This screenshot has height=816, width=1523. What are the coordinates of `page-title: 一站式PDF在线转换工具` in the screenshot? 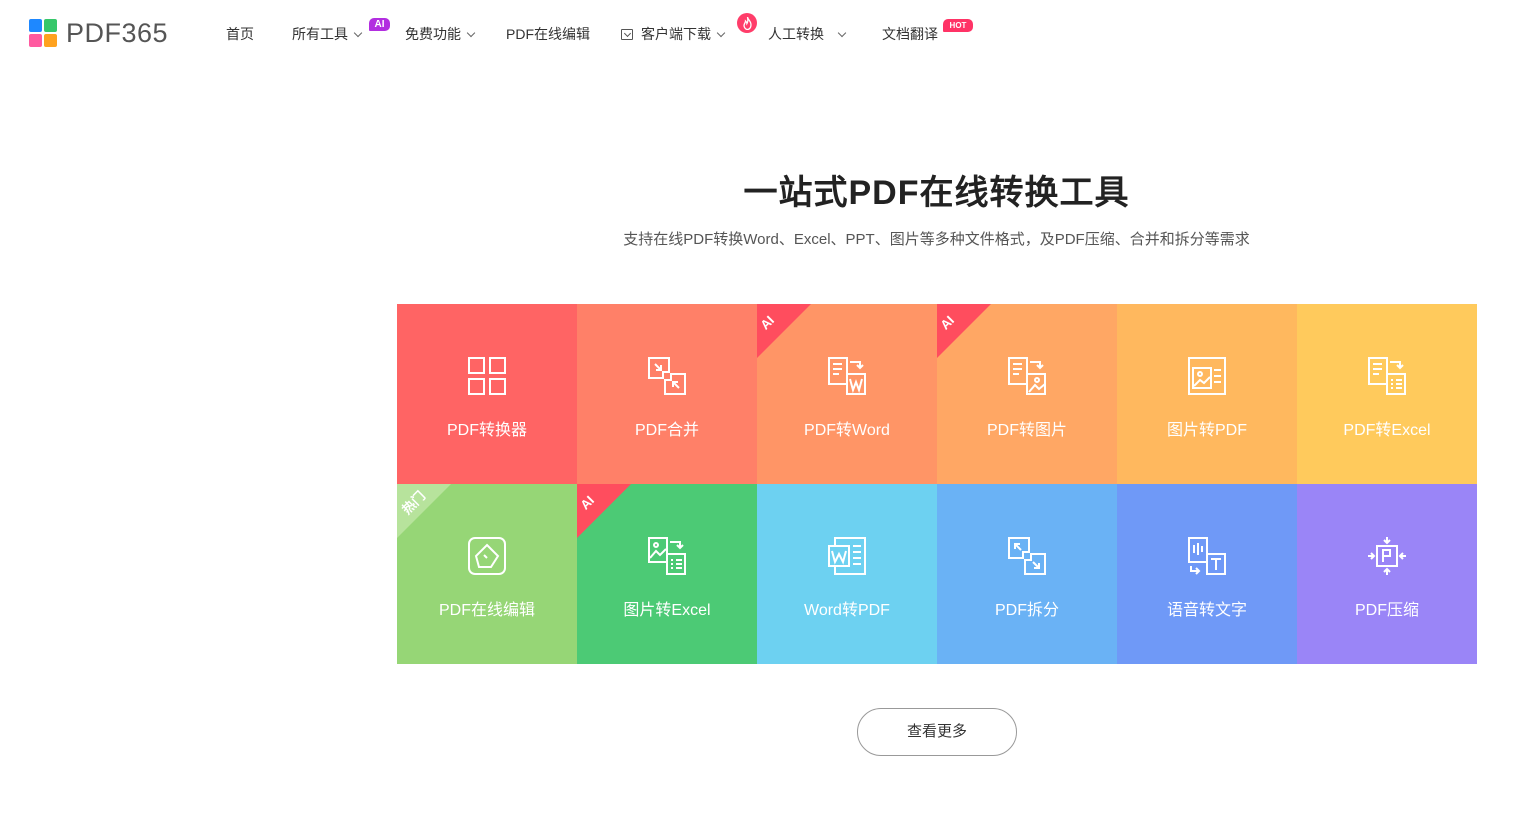 It's located at (936, 193).